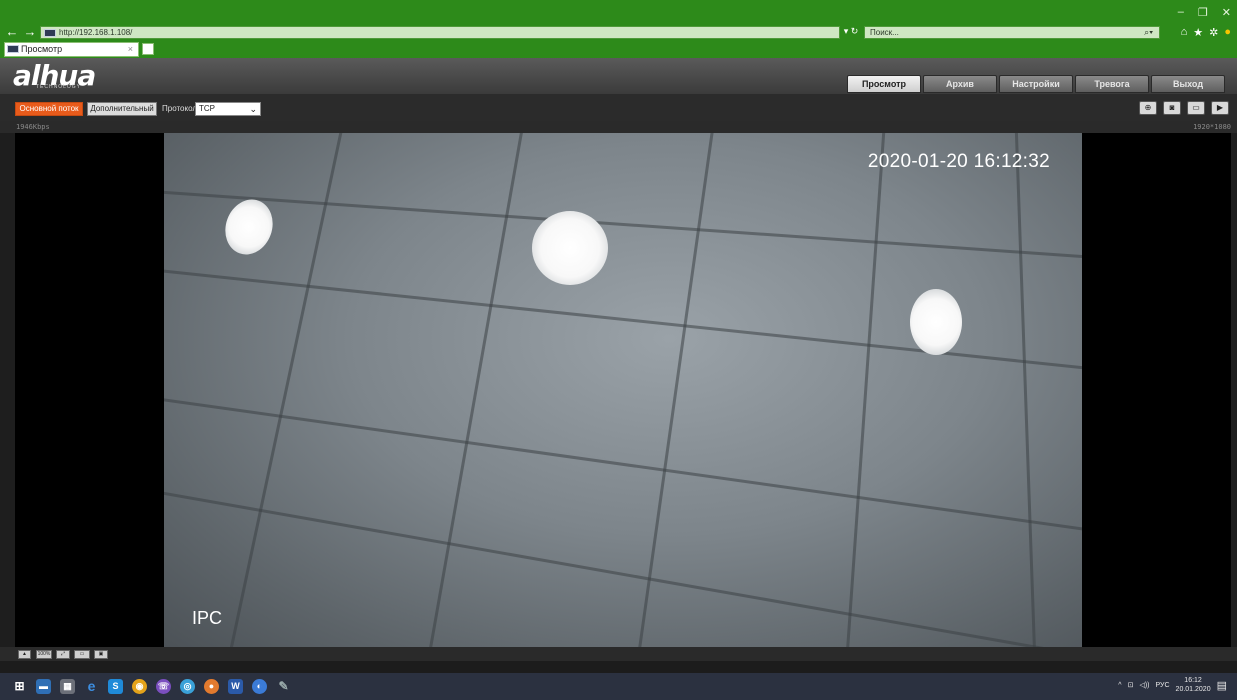 The image size is (1237, 700). I want to click on word-icon: W, so click(235, 686).